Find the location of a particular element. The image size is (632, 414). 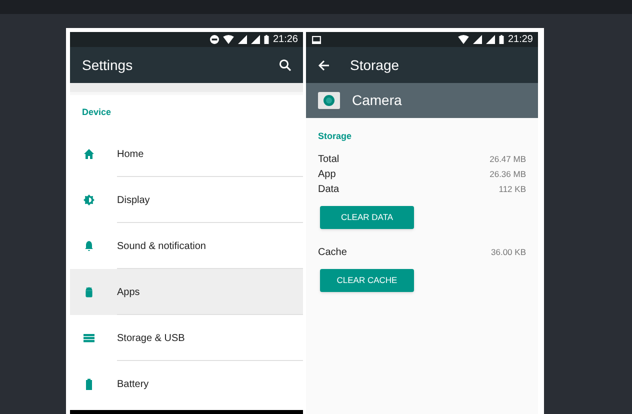

row-label: Cache is located at coordinates (332, 253).